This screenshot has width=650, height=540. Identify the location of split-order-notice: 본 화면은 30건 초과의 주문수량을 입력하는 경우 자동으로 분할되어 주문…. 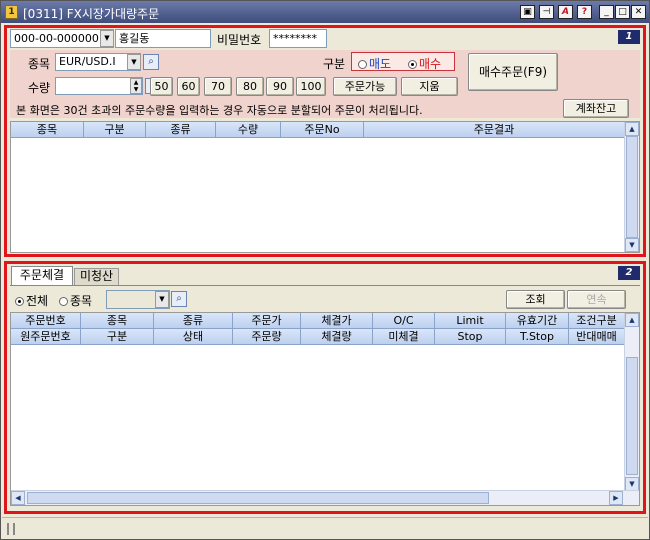
(219, 110).